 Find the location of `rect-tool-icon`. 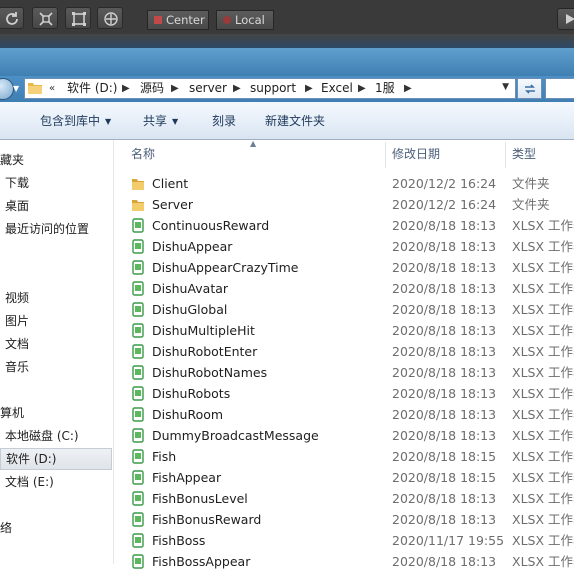

rect-tool-icon is located at coordinates (78, 18).